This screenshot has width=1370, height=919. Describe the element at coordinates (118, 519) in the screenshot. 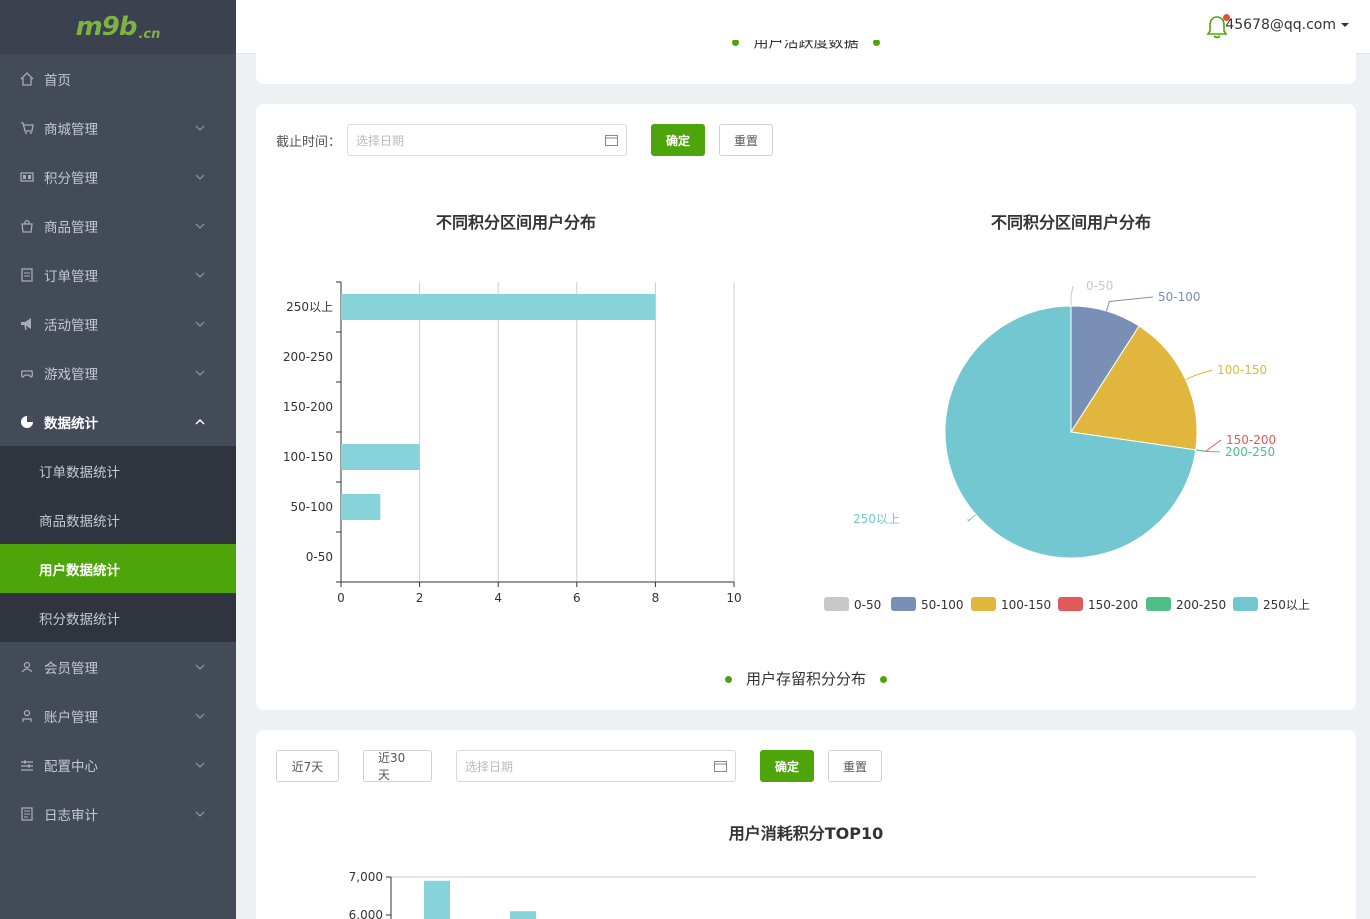

I see `sidebar-subitem-2: 商品数据统计` at that location.